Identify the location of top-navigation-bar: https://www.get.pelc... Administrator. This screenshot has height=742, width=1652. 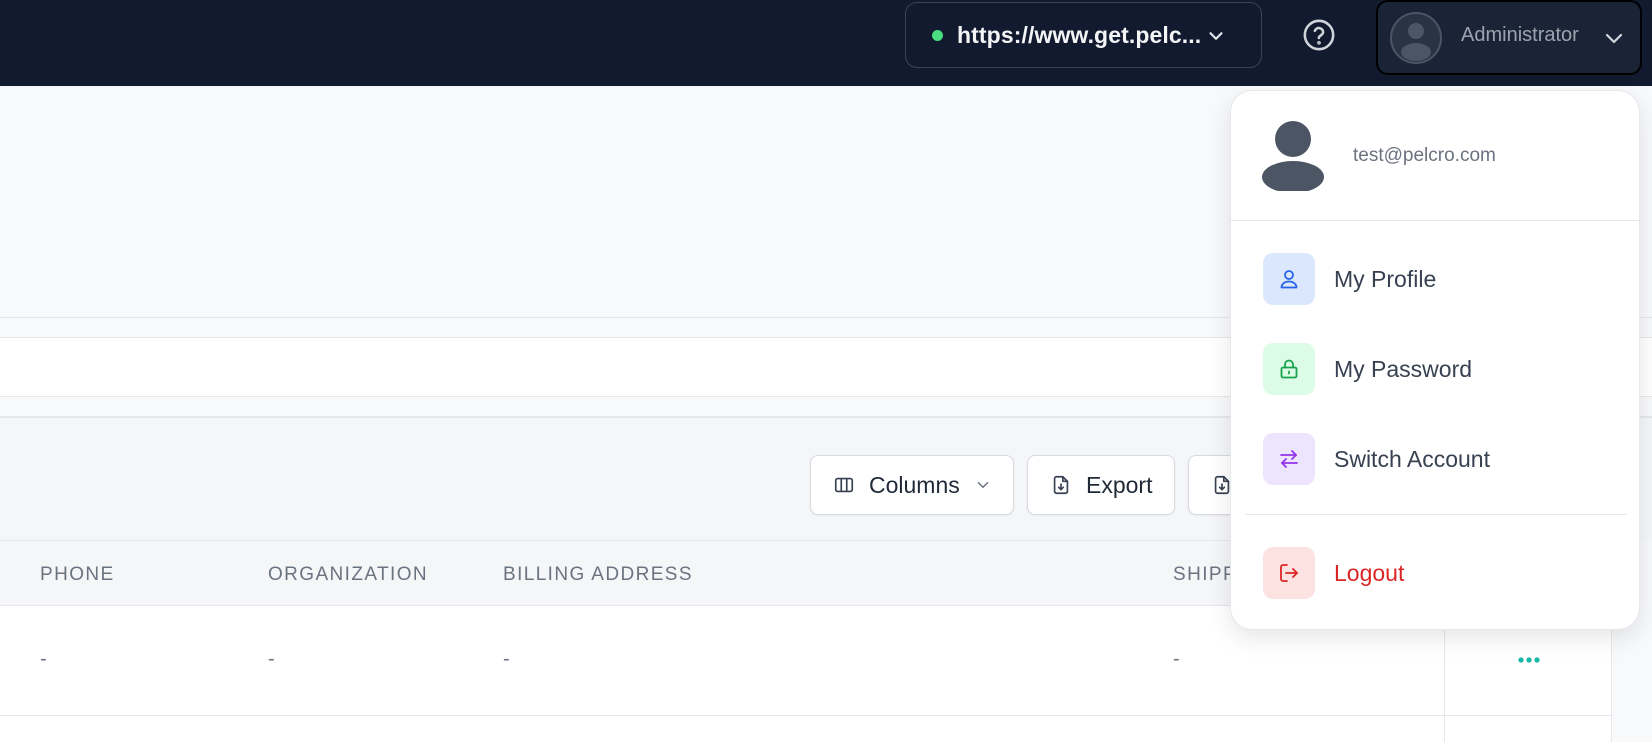
(826, 43).